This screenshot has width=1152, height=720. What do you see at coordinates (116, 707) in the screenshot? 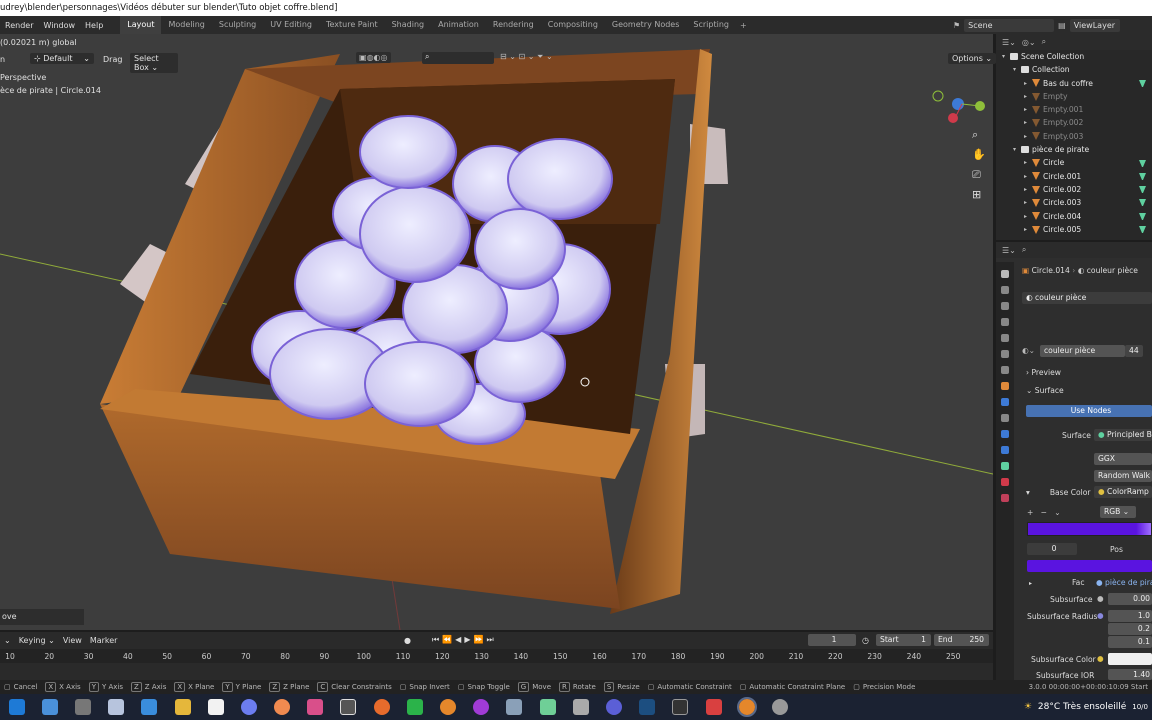
I see `calculator-icon` at bounding box center [116, 707].